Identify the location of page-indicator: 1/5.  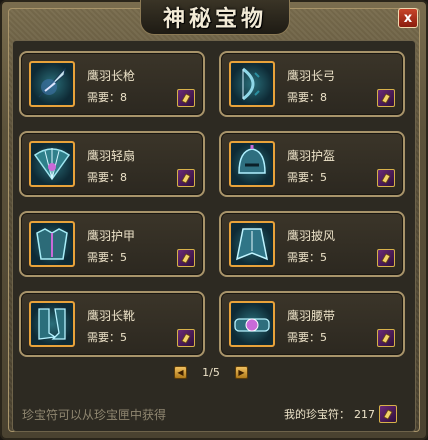
(211, 372).